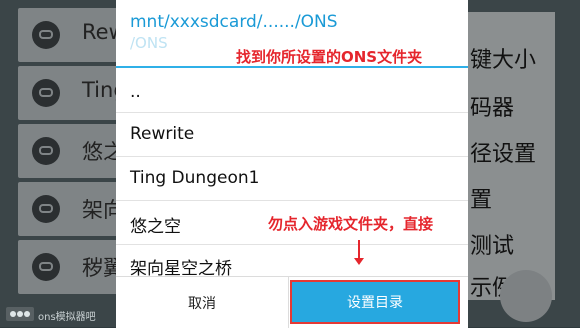 The width and height of the screenshot is (580, 328). I want to click on file-item-parent: .., so click(135, 92).